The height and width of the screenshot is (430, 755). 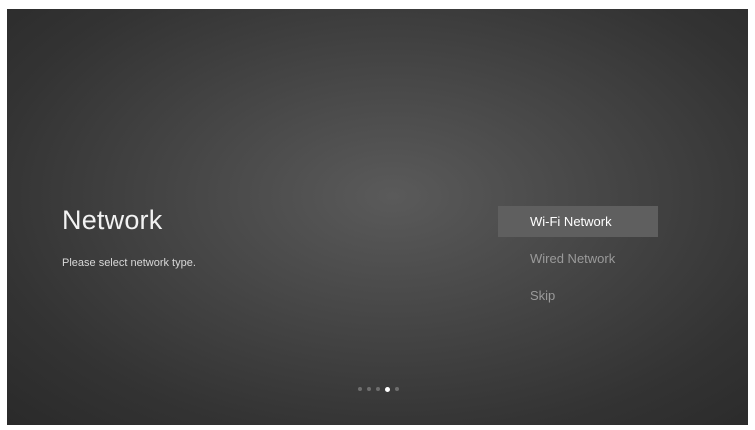 I want to click on step-dot-active, so click(x=387, y=389).